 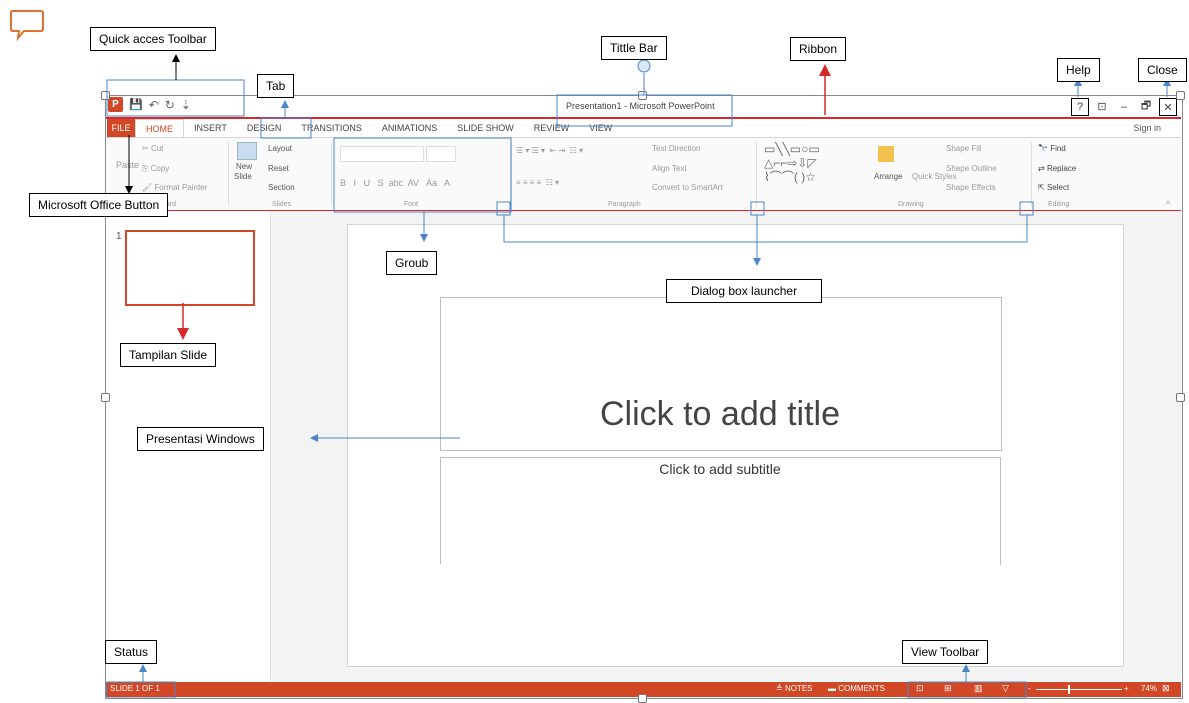 I want to click on annotation-status: Status, so click(x=131, y=652).